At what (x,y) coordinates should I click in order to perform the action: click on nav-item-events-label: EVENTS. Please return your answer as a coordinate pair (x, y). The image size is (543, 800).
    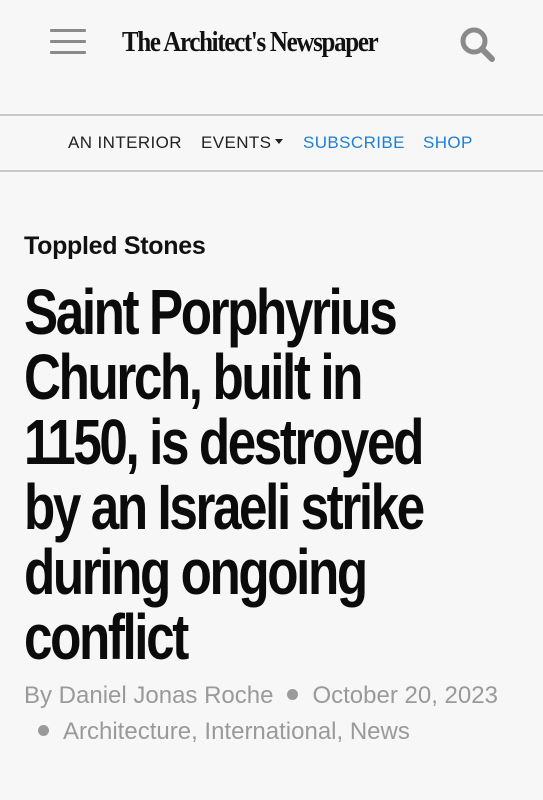
    Looking at the image, I should click on (236, 142).